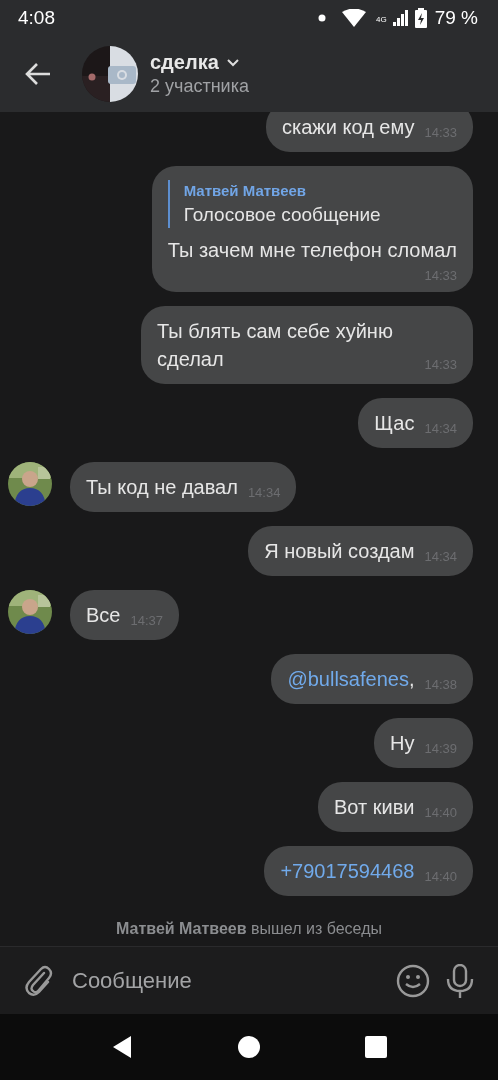  What do you see at coordinates (232, 62) in the screenshot?
I see `chevron-down-icon` at bounding box center [232, 62].